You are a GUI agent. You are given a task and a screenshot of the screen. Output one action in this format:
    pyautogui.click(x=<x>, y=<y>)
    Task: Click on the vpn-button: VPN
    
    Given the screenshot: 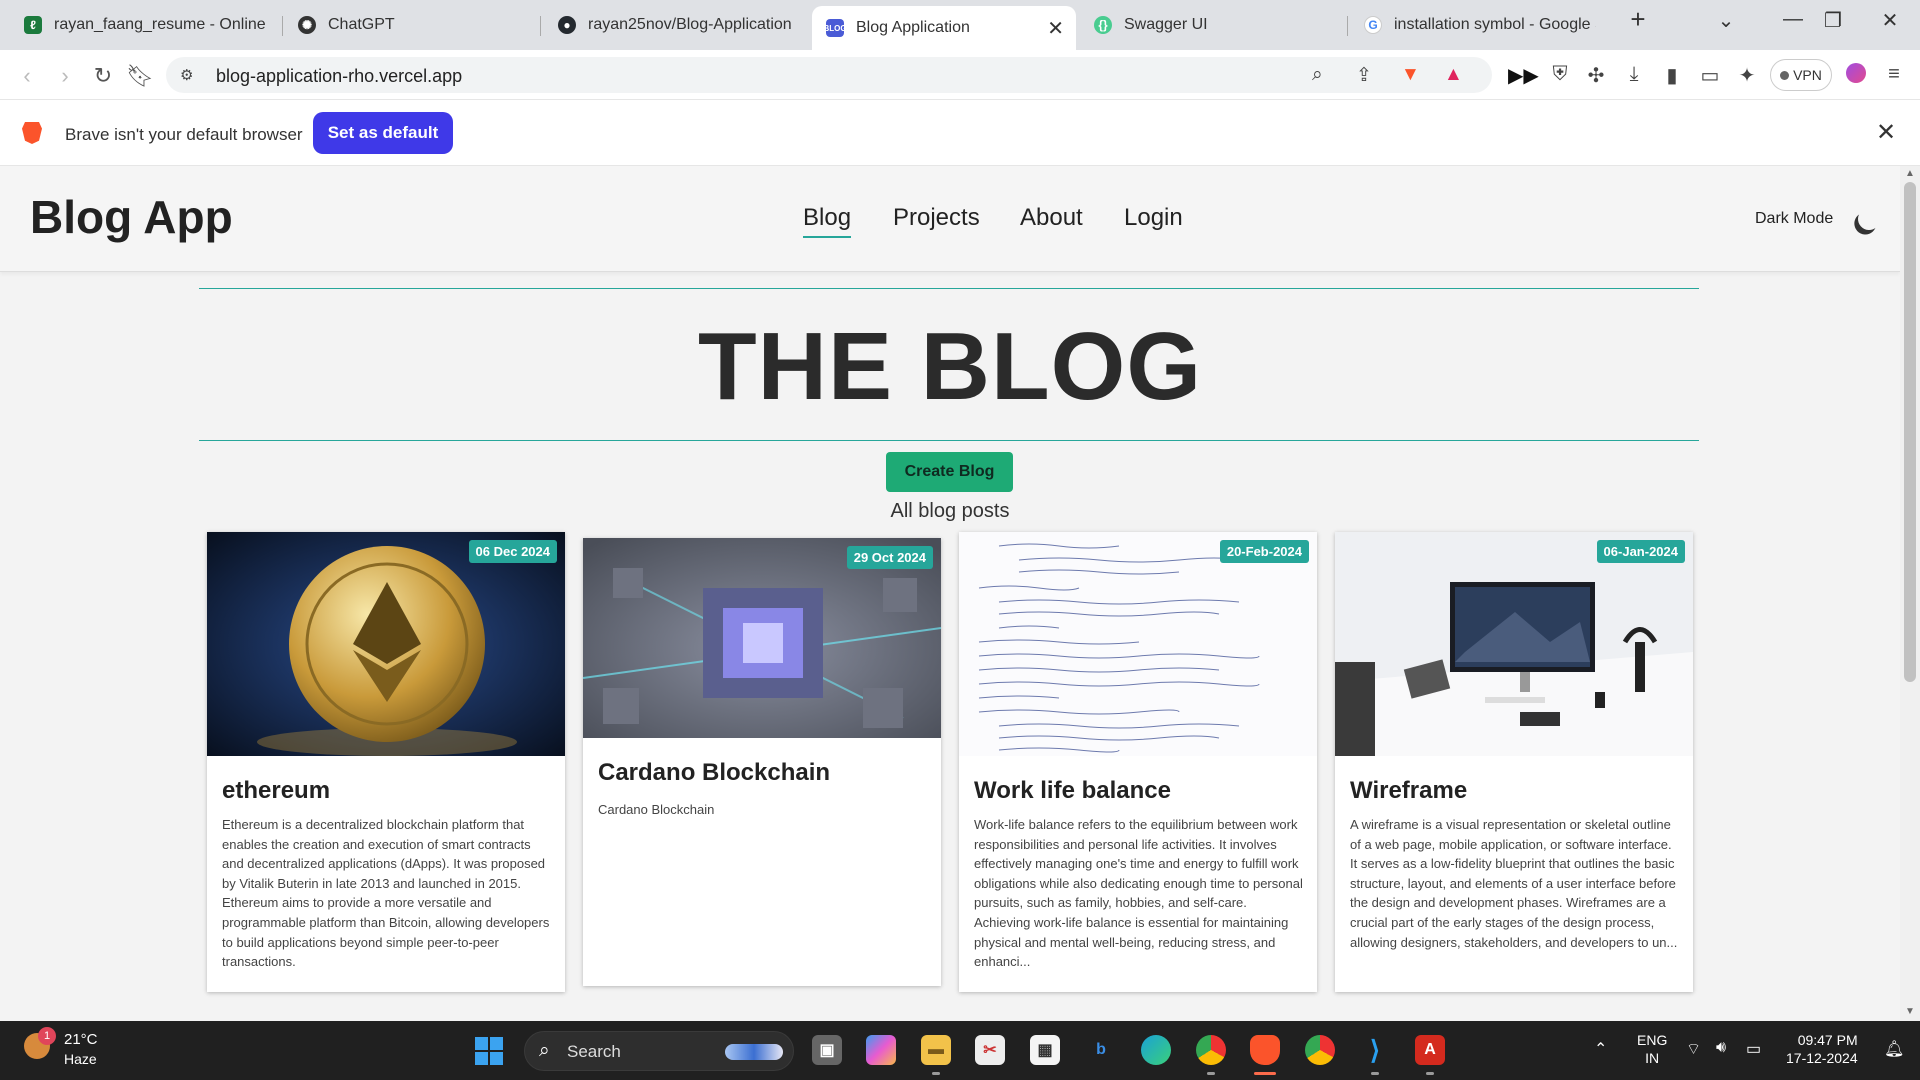 What is the action you would take?
    pyautogui.click(x=1801, y=75)
    